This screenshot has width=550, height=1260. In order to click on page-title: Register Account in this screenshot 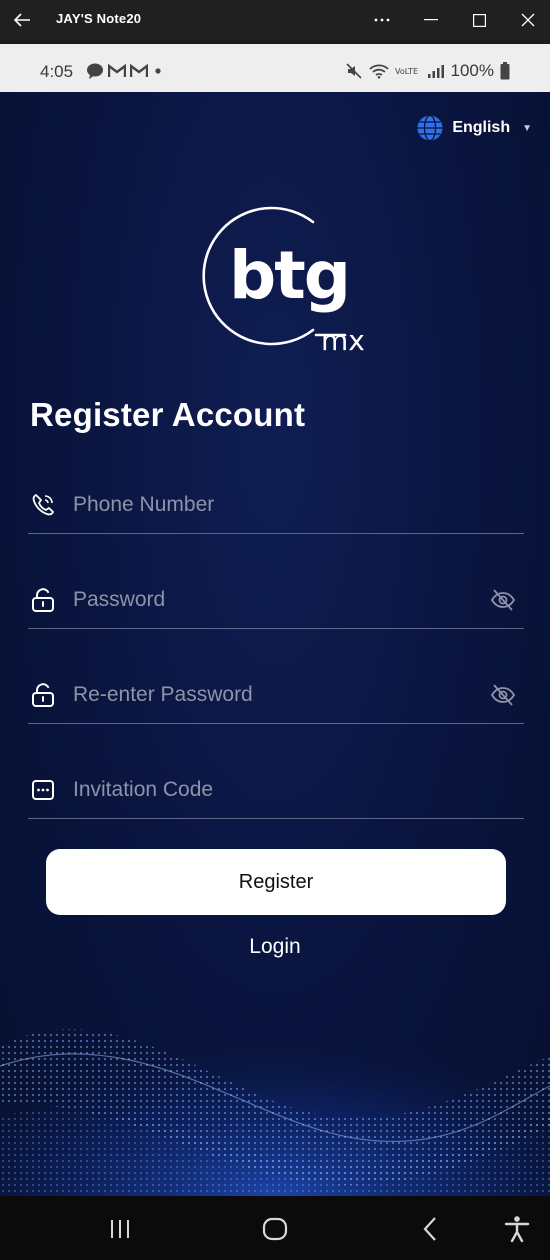, I will do `click(168, 414)`.